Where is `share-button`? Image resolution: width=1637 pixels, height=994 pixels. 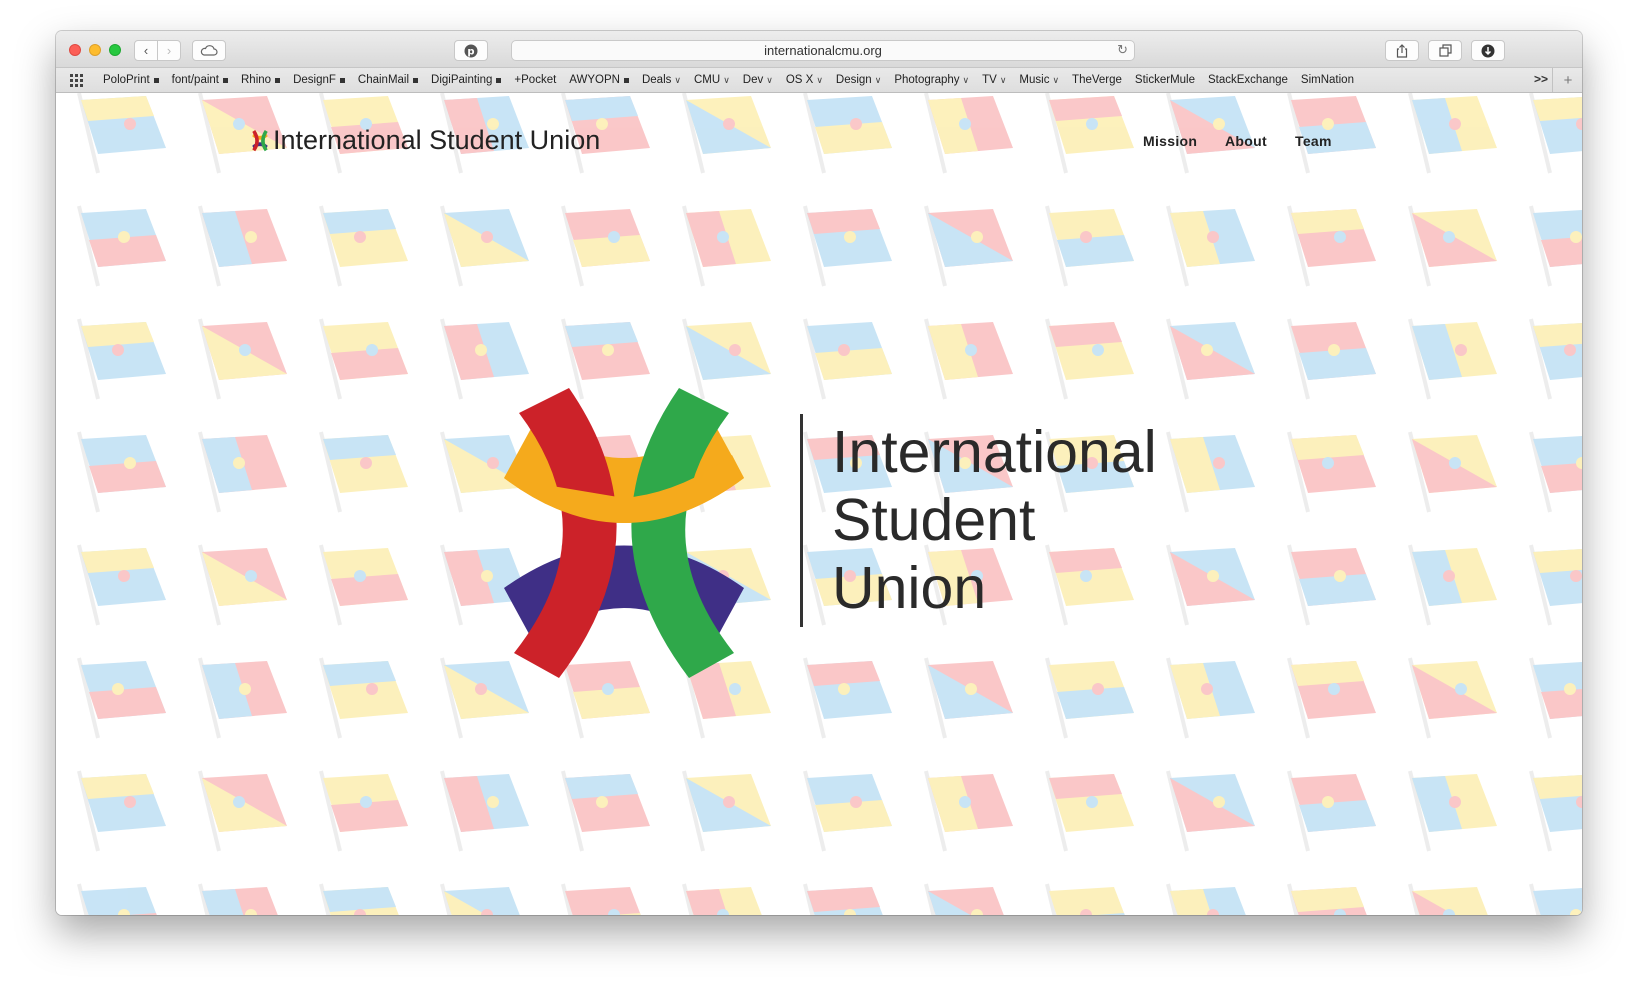 share-button is located at coordinates (1402, 50).